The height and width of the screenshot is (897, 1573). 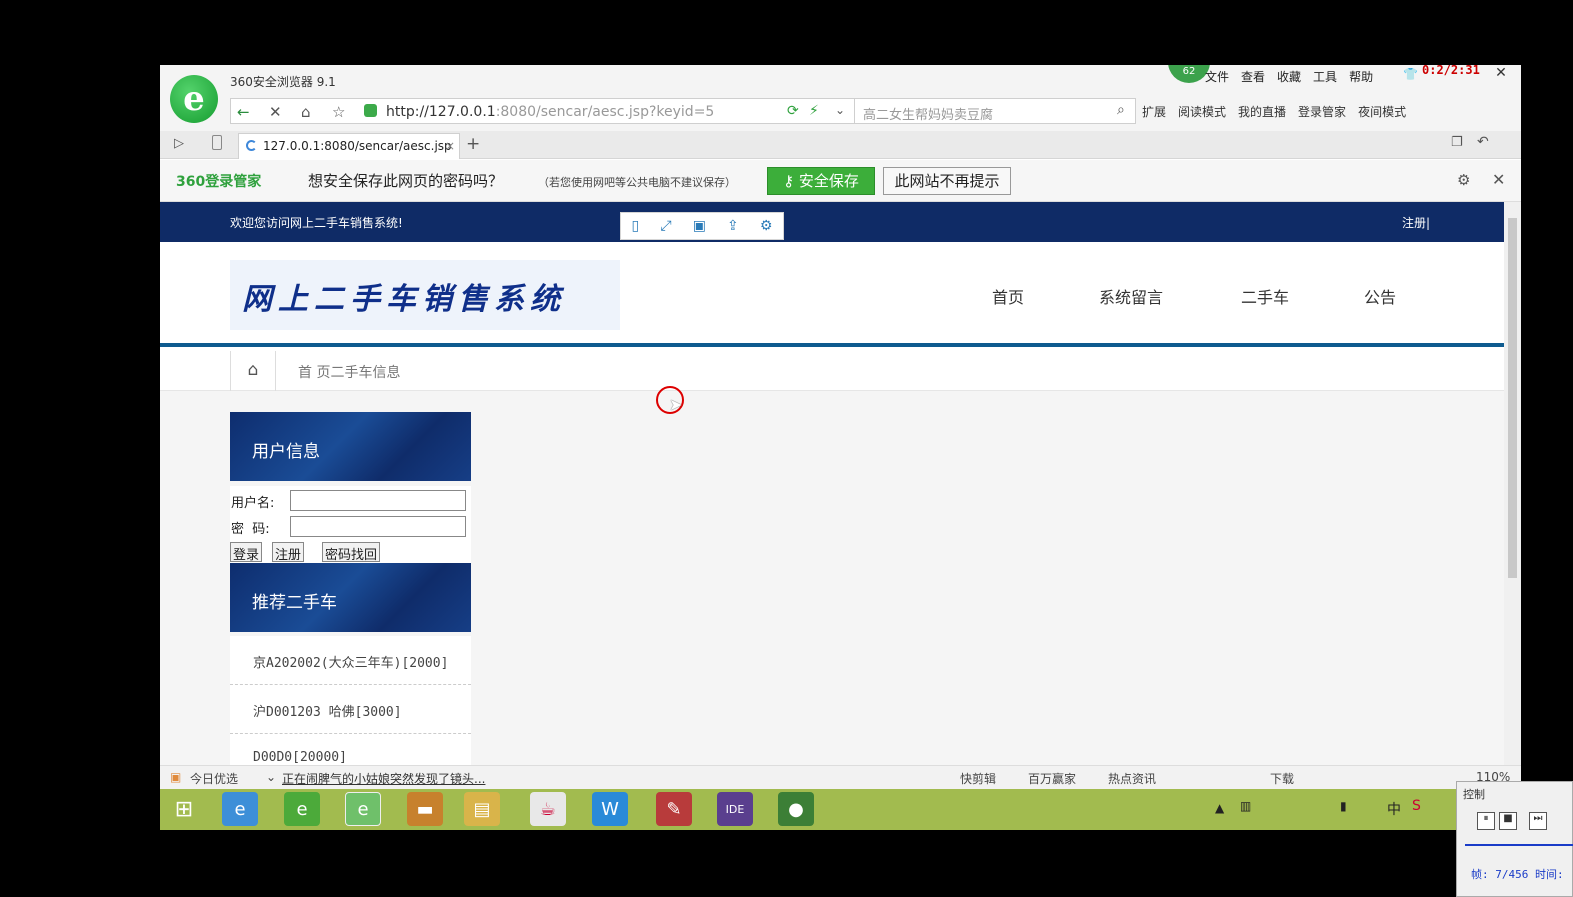 I want to click on register-link: 注册|, so click(x=1416, y=222).